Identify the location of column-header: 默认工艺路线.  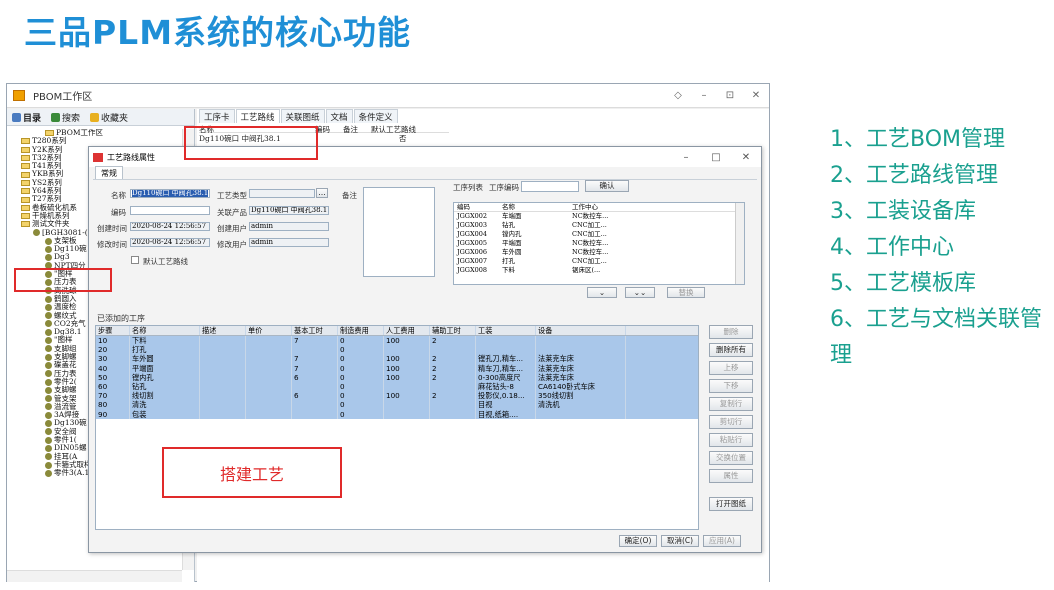
(393, 129).